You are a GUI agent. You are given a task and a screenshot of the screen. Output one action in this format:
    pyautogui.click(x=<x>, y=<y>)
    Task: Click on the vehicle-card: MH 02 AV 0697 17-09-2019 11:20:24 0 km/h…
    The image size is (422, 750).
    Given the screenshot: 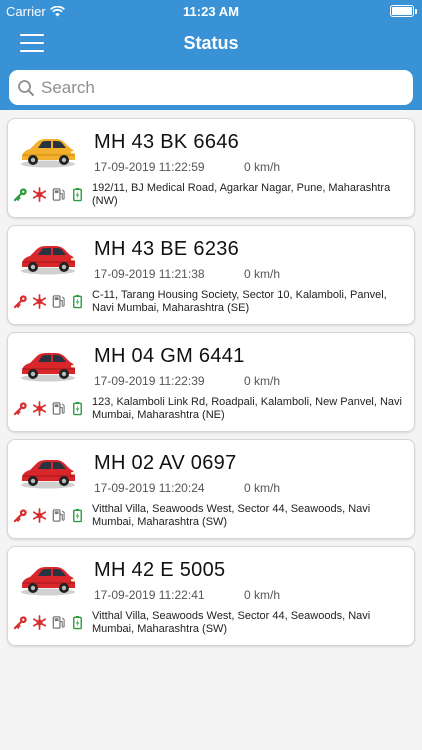 What is the action you would take?
    pyautogui.click(x=211, y=489)
    